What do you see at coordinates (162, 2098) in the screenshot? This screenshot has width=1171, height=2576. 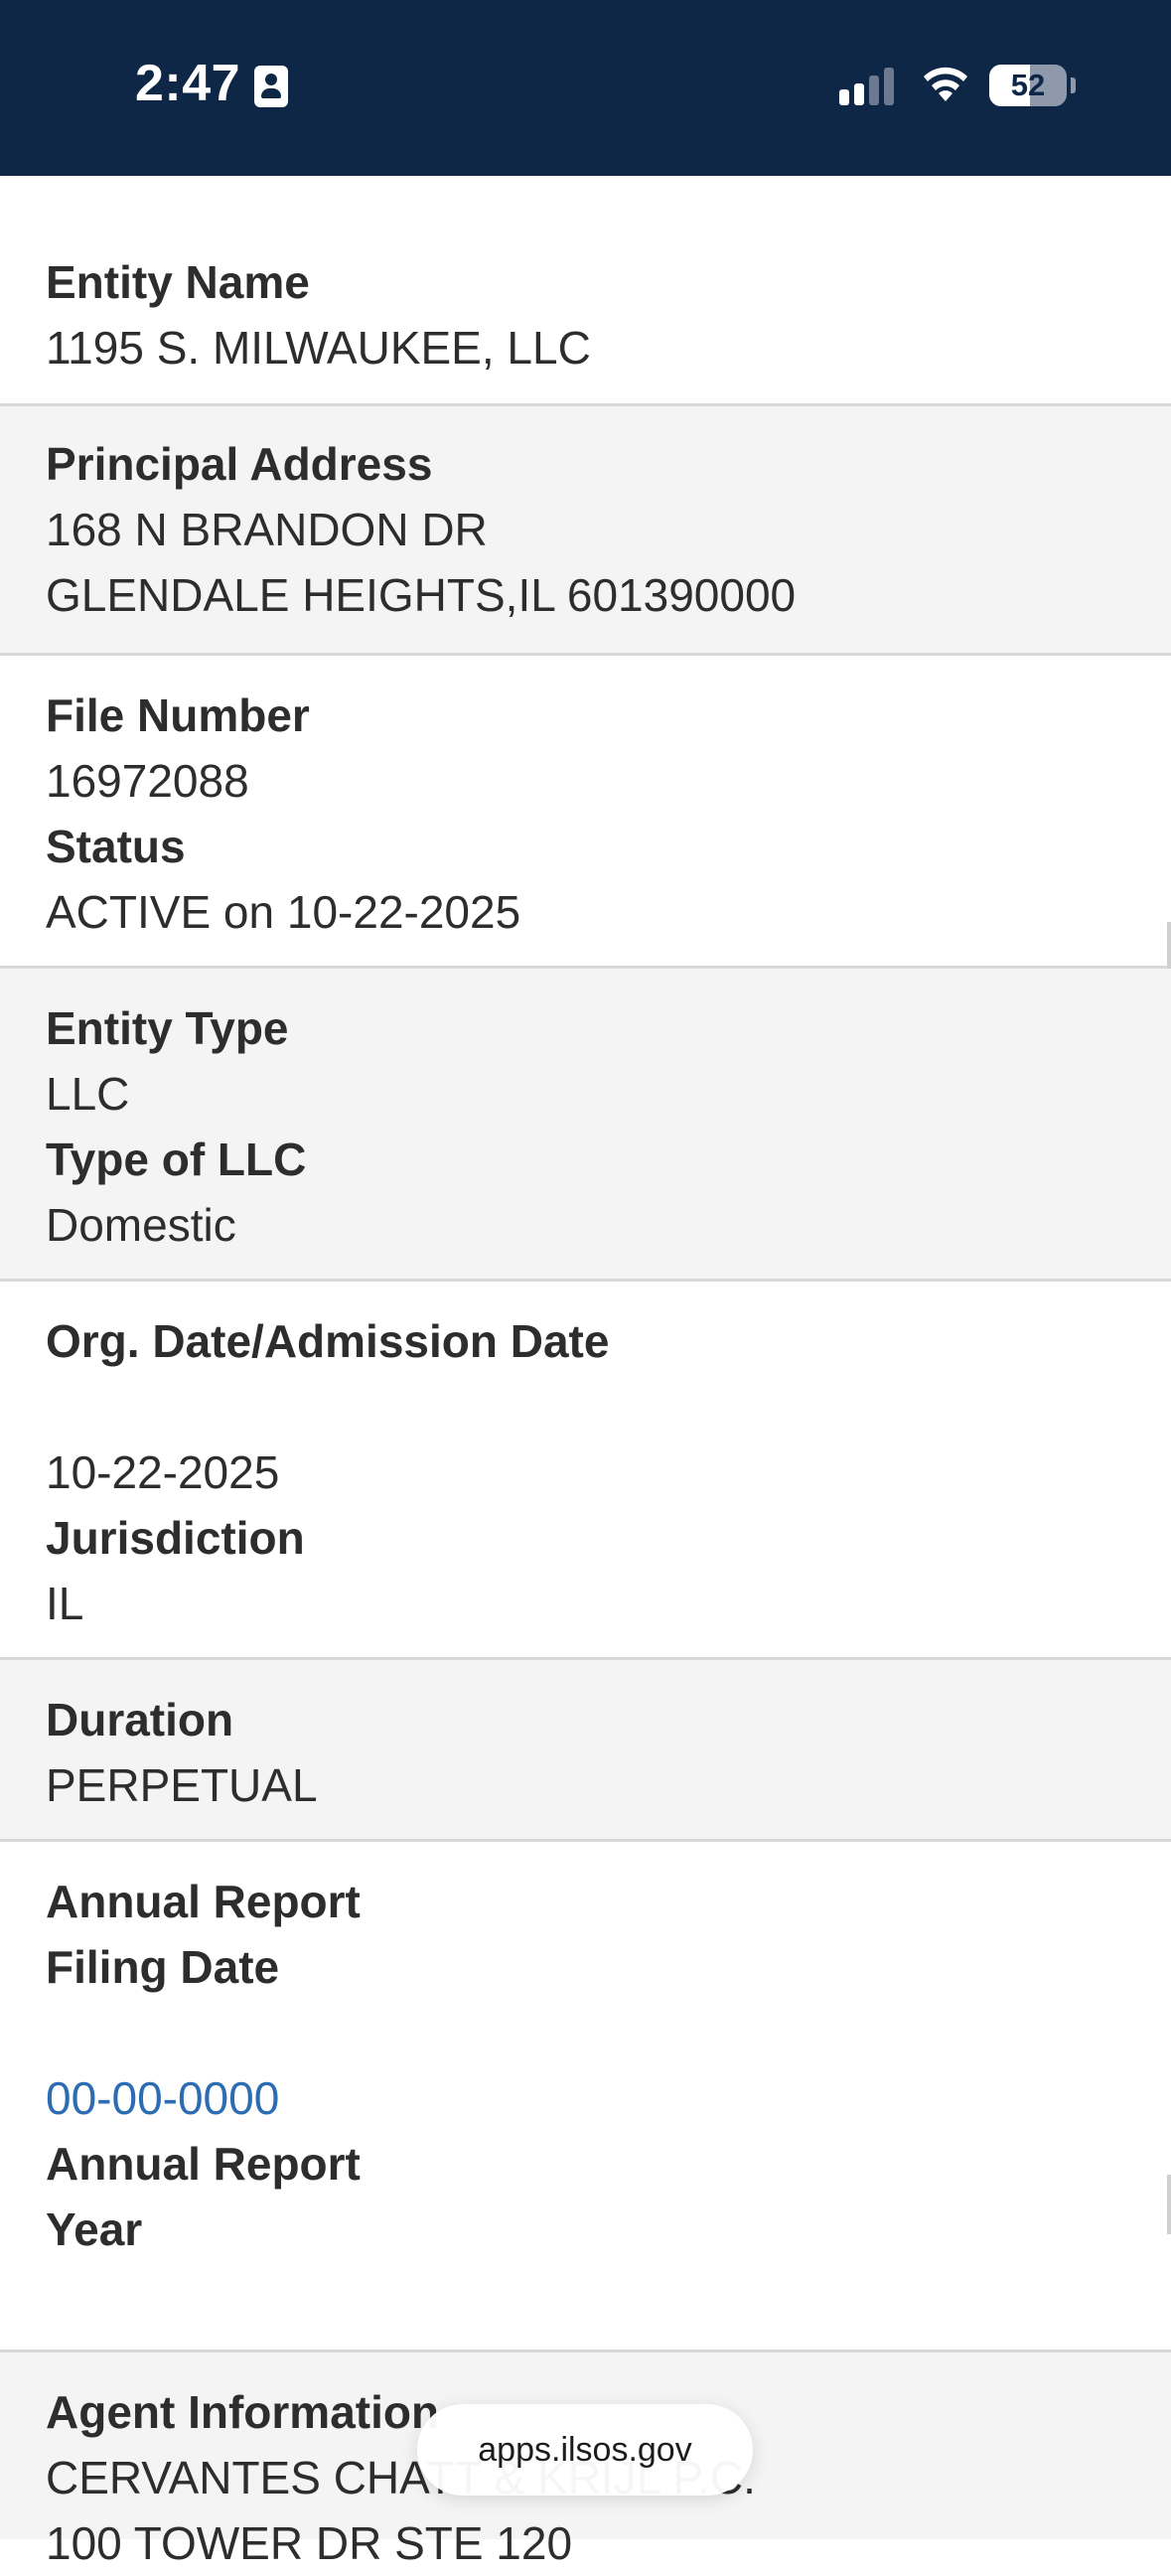 I see `annual-report-filing-date-link: 00-00-0000` at bounding box center [162, 2098].